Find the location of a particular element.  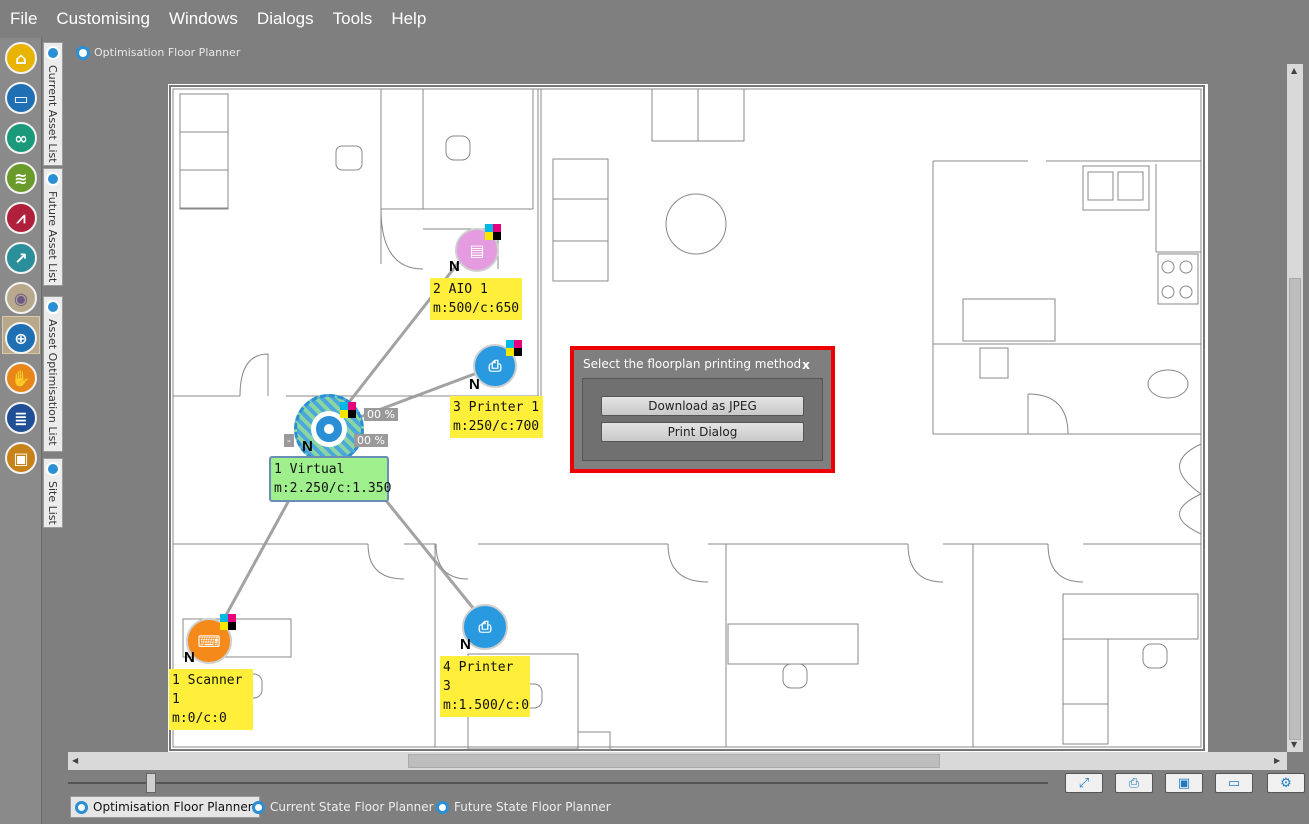

image-button: ▭ is located at coordinates (1234, 783).